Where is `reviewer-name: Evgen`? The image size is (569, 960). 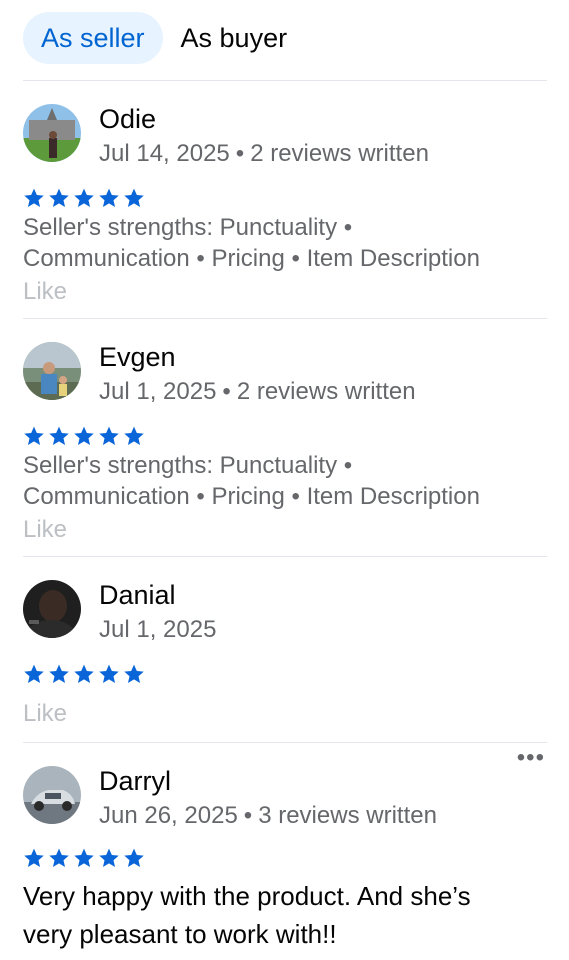
reviewer-name: Evgen is located at coordinates (137, 357).